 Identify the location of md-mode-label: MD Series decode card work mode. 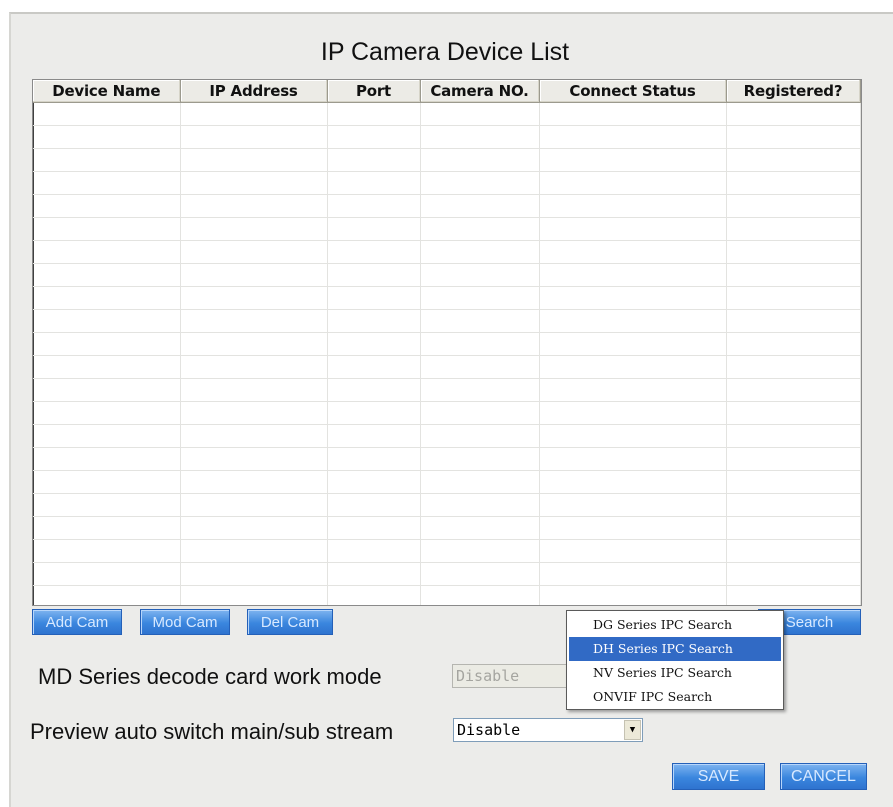
(210, 676).